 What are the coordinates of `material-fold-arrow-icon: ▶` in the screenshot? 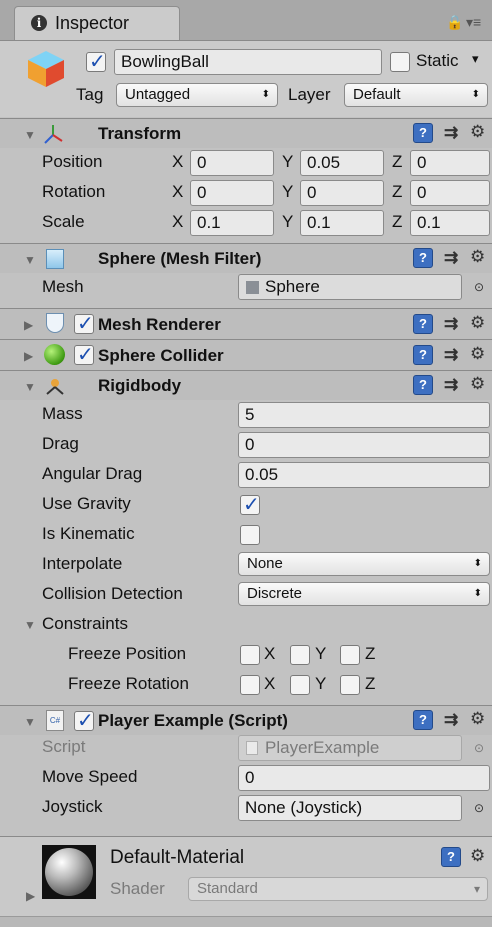 It's located at (30, 896).